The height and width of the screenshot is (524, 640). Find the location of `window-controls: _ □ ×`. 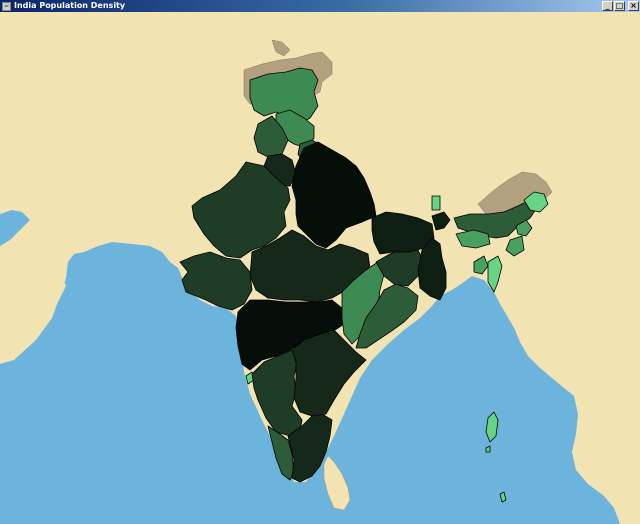

window-controls: _ □ × is located at coordinates (620, 6).